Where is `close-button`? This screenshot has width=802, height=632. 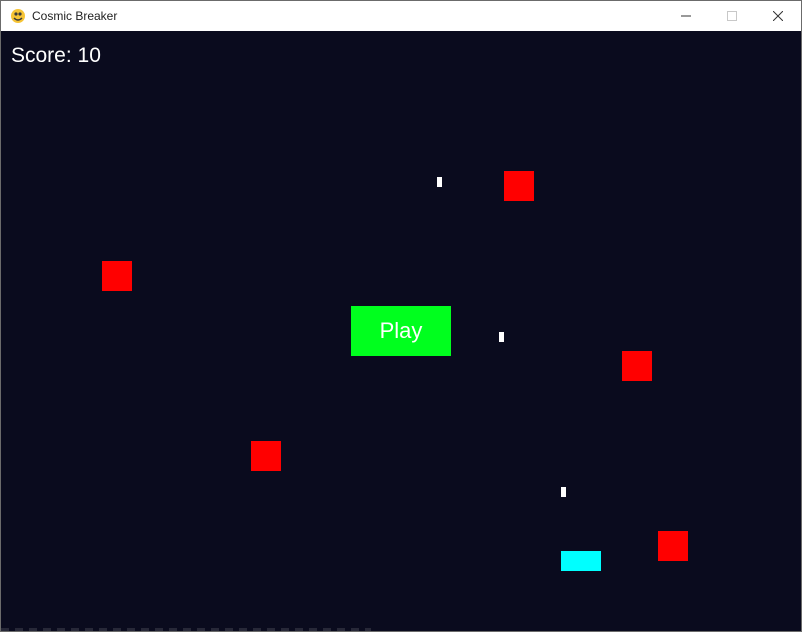
close-button is located at coordinates (778, 16).